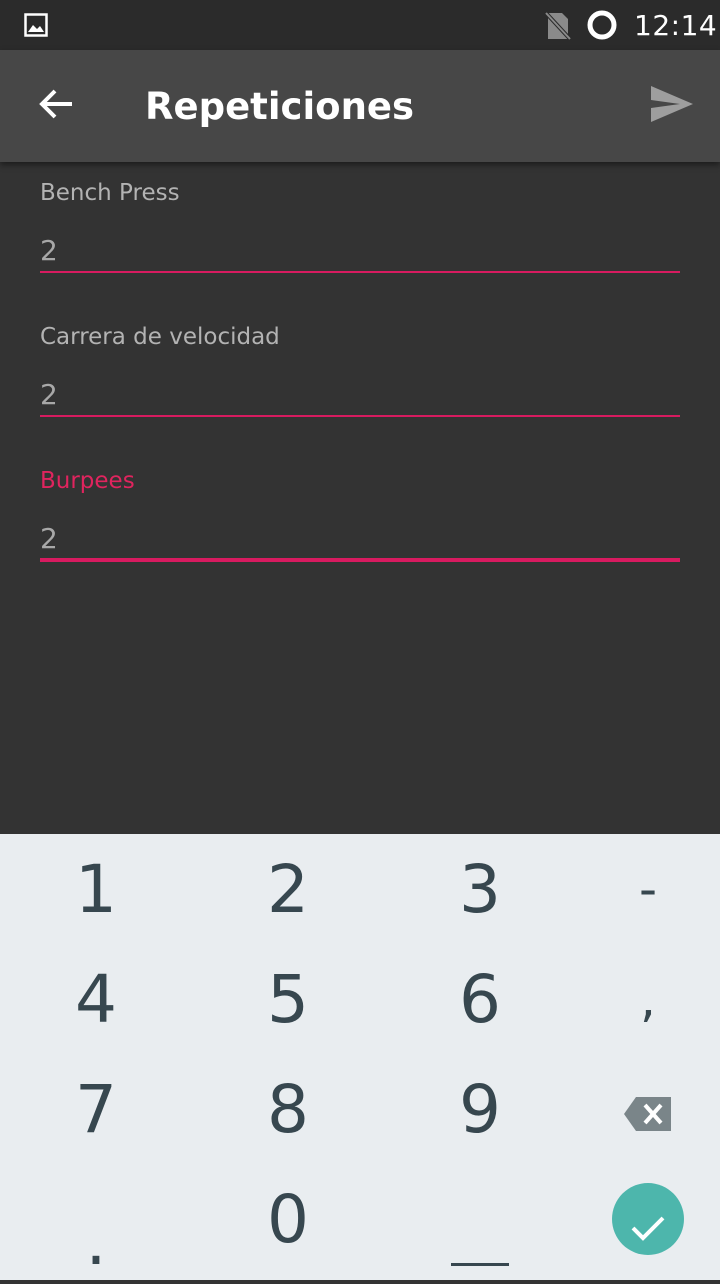 The height and width of the screenshot is (1284, 720). What do you see at coordinates (639, 999) in the screenshot?
I see `key-comma: ,` at bounding box center [639, 999].